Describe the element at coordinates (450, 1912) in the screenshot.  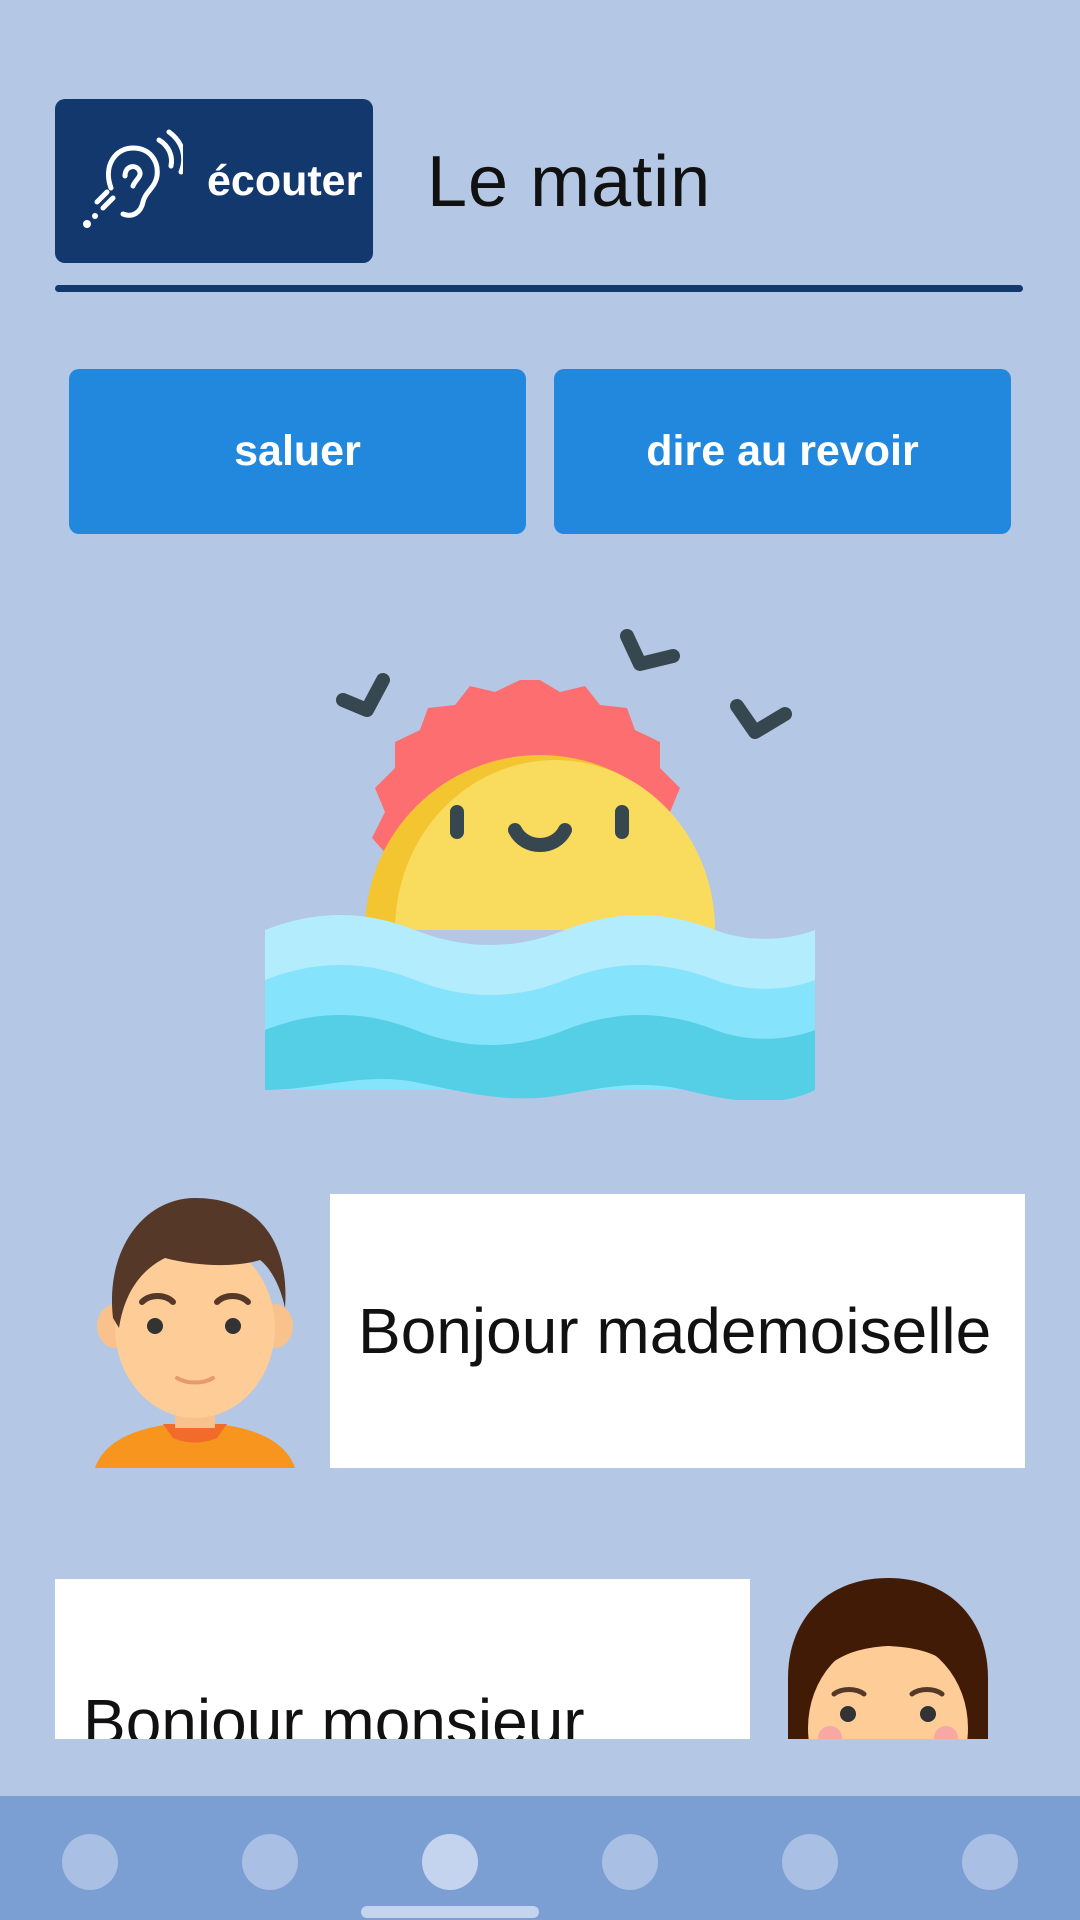
I see `home-indicator` at that location.